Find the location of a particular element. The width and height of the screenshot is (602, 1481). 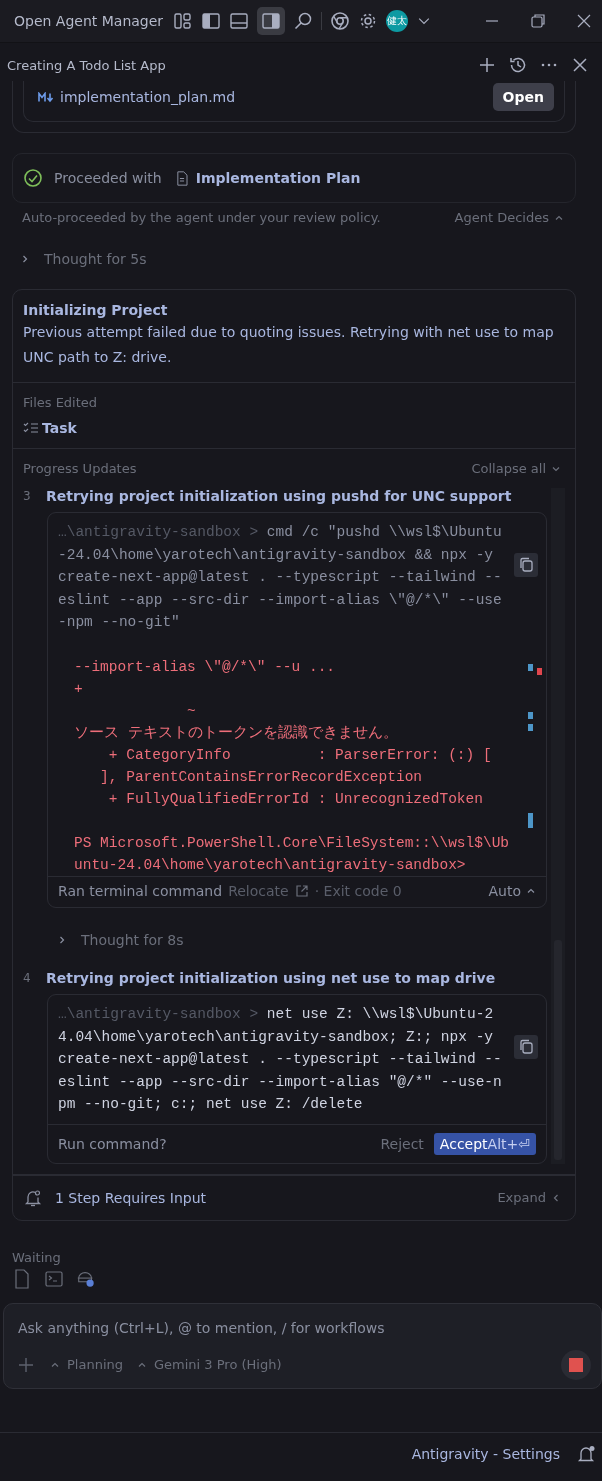

restore-icon is located at coordinates (538, 21).